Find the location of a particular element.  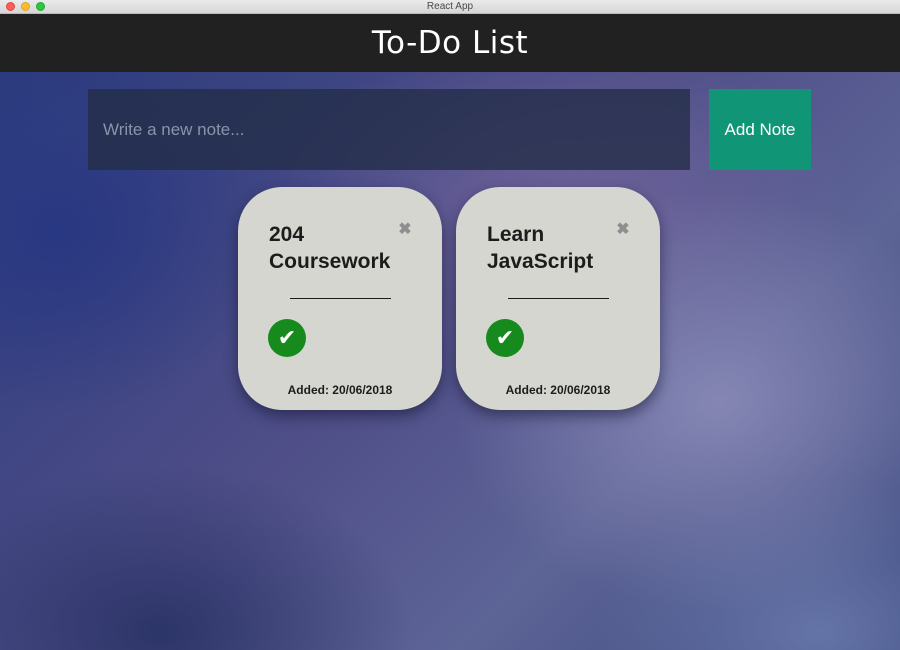

window-minimize-button is located at coordinates (25, 6).